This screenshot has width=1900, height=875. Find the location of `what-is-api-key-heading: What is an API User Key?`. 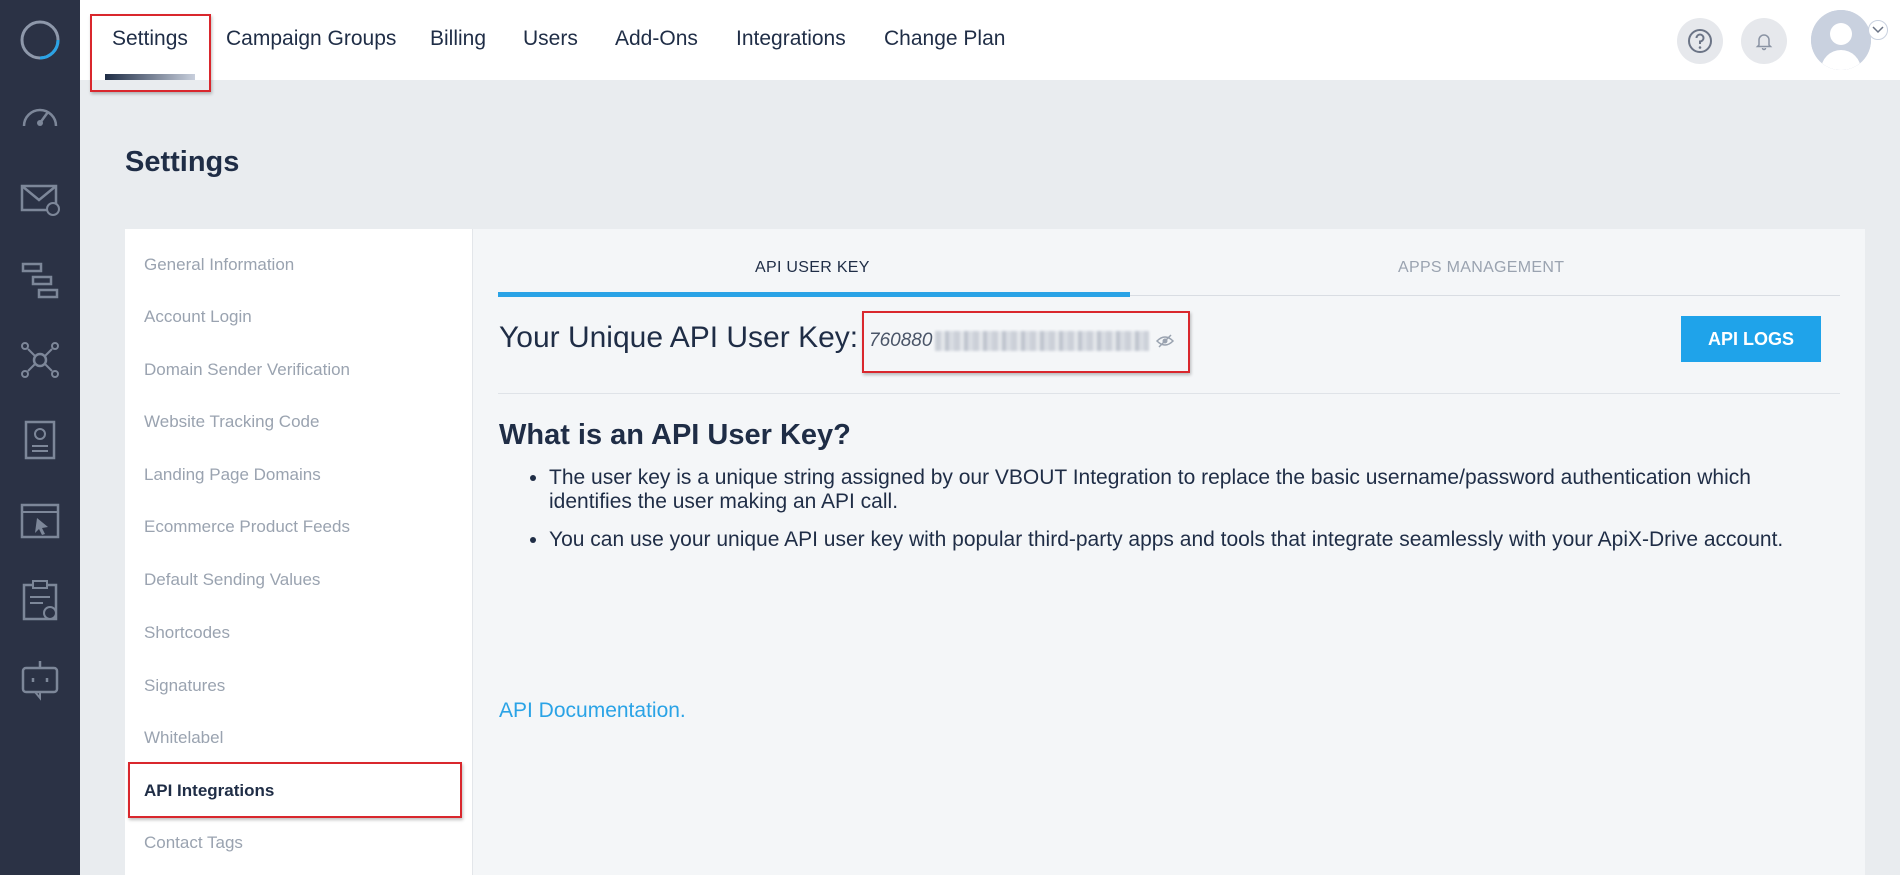

what-is-api-key-heading: What is an API User Key? is located at coordinates (675, 435).